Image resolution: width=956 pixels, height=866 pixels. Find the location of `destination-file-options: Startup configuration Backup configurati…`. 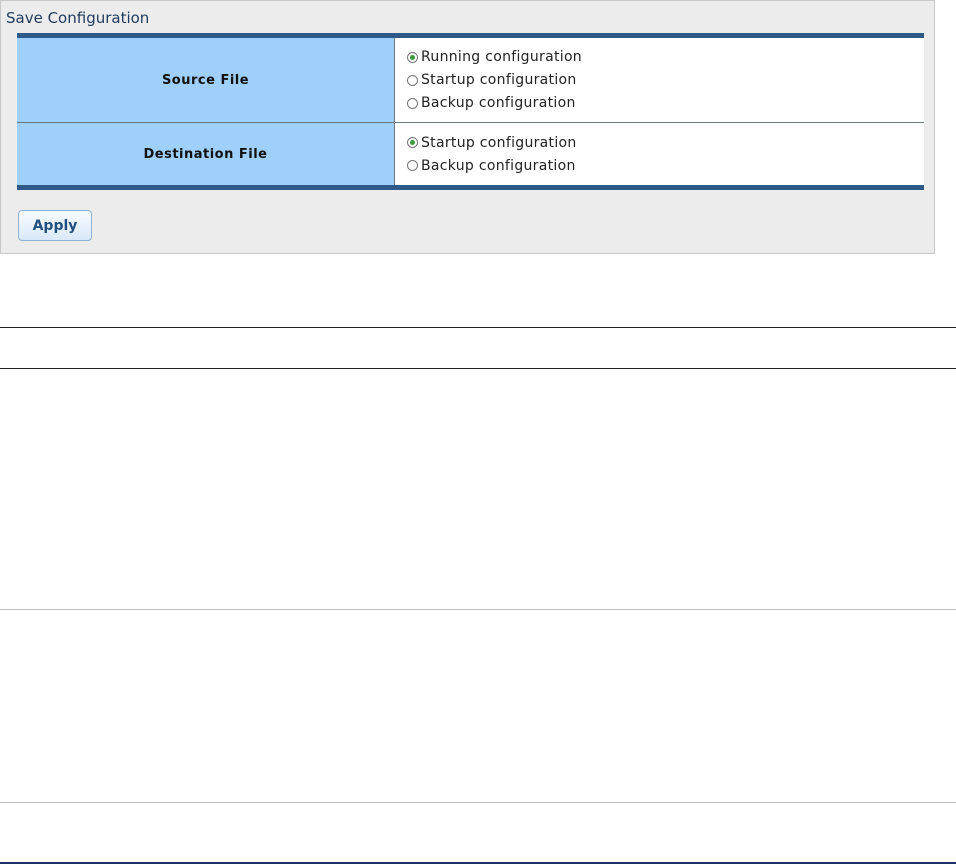

destination-file-options: Startup configuration Backup configurati… is located at coordinates (659, 154).